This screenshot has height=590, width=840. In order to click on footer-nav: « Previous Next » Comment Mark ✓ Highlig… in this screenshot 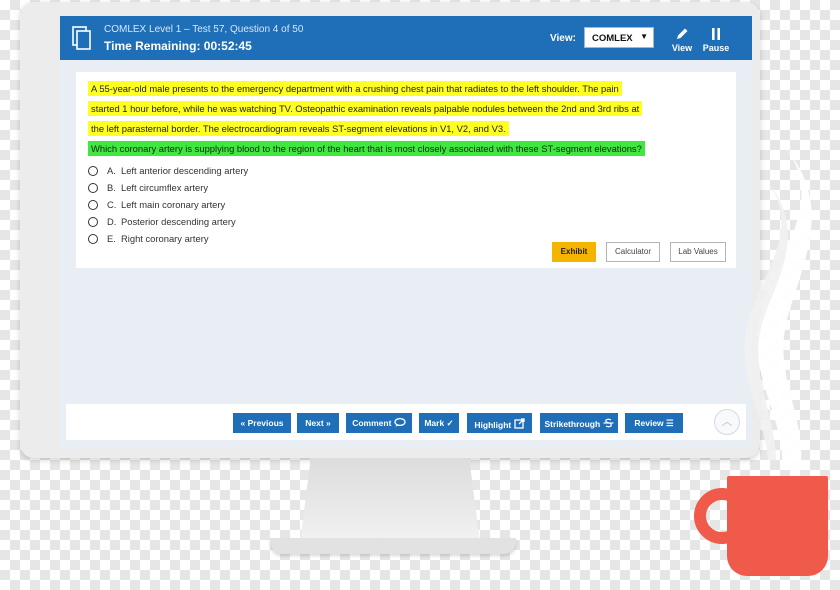, I will do `click(406, 422)`.